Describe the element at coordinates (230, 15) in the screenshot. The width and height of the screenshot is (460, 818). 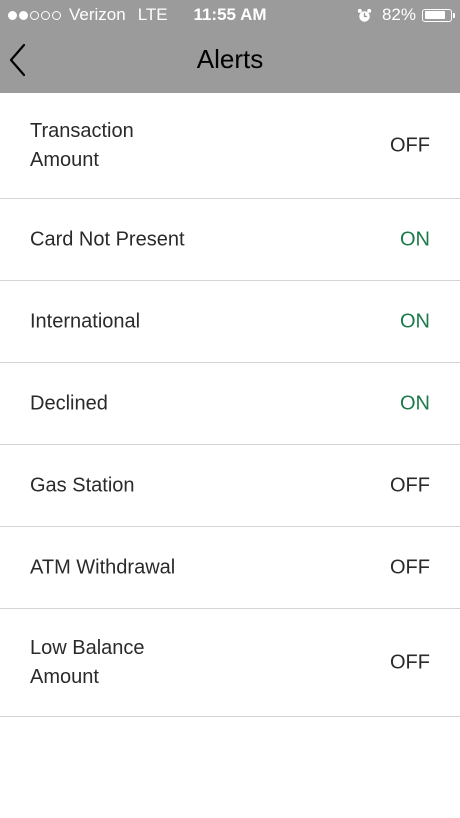
I see `status-bar: Verizon LTE 11:55 AM 82%` at that location.